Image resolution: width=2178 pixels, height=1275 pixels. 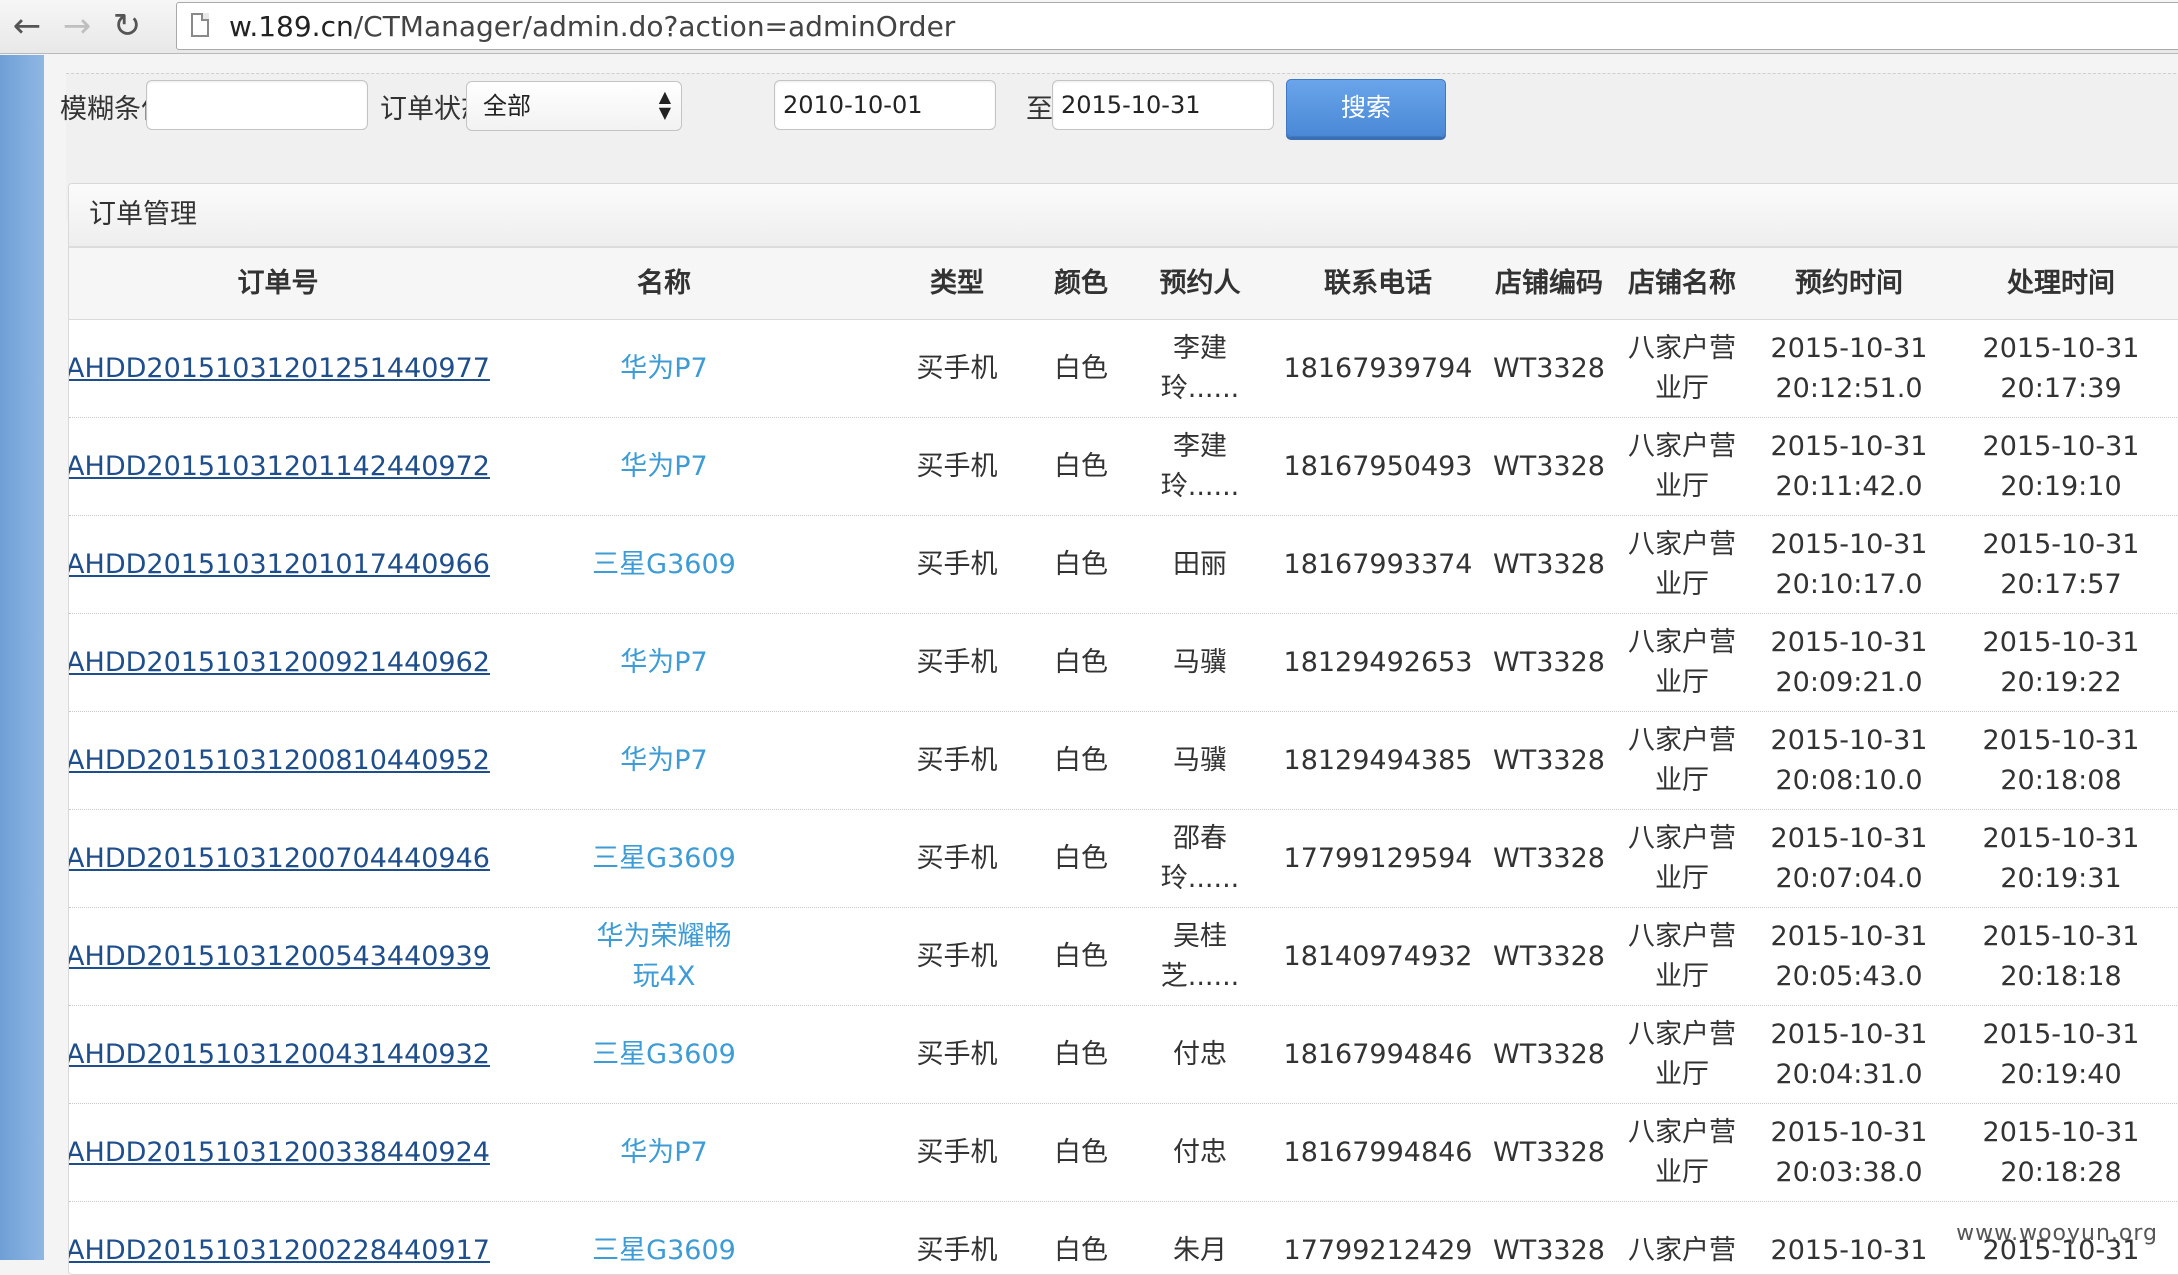 What do you see at coordinates (1200, 663) in the screenshot?
I see `booker-name-cell: 马骥` at bounding box center [1200, 663].